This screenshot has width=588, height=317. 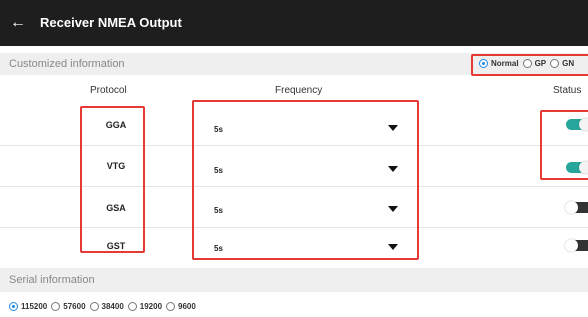 What do you see at coordinates (52, 280) in the screenshot?
I see `serial-label: Serial information` at bounding box center [52, 280].